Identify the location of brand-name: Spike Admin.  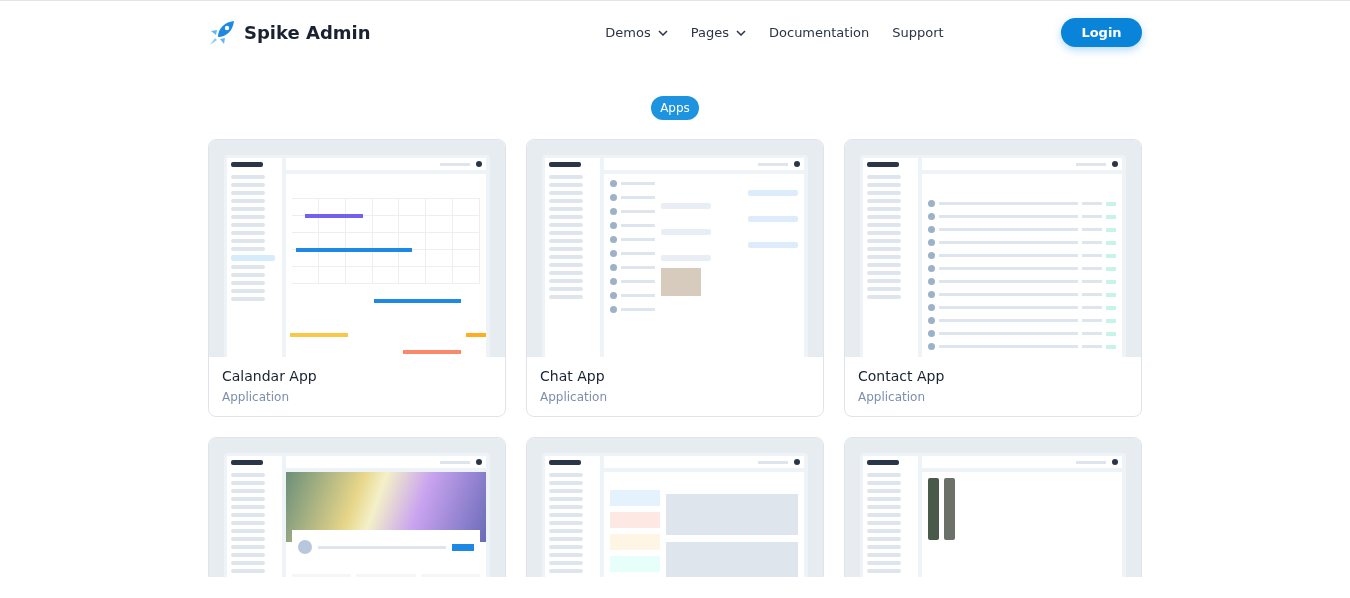
(307, 32).